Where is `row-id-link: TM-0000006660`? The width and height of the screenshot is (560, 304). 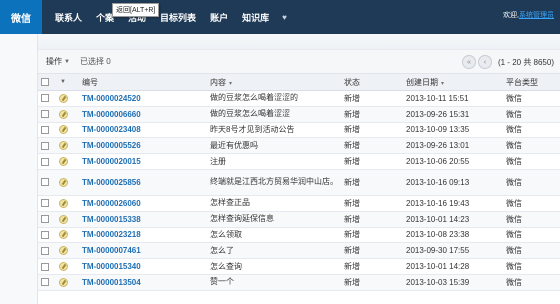
row-id-link: TM-0000006660 is located at coordinates (142, 114).